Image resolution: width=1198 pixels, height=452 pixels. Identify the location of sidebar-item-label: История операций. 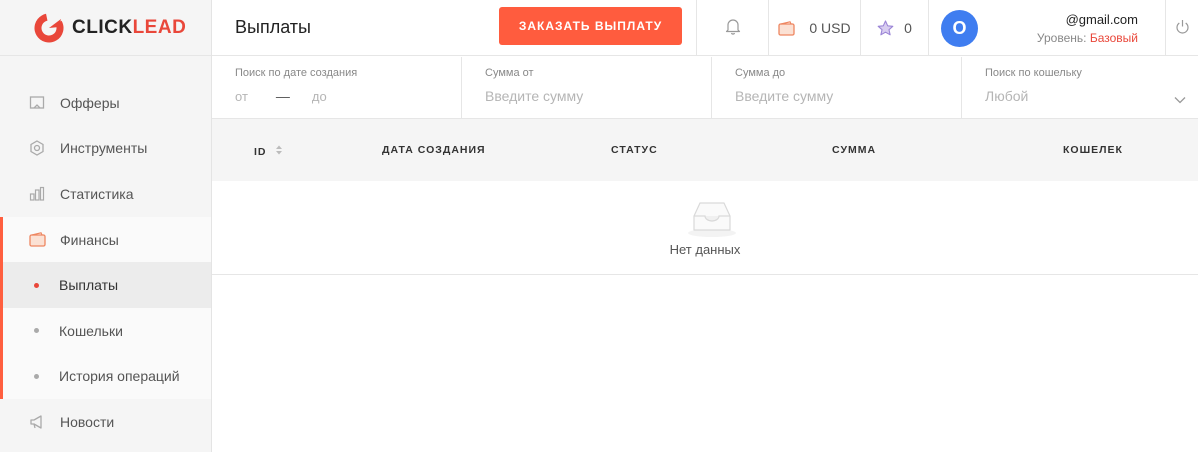
(119, 376).